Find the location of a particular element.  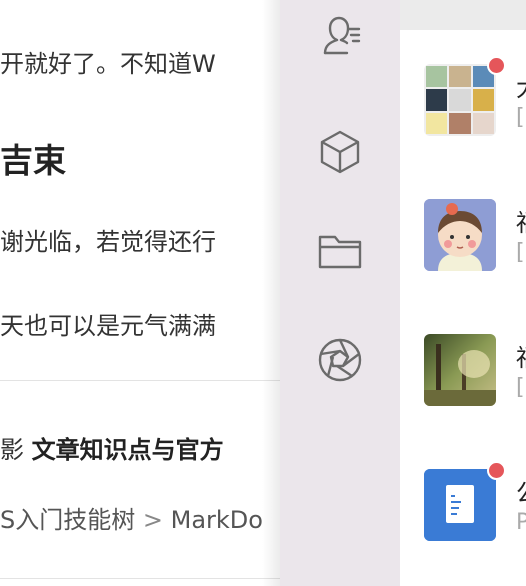

related-title: 文章知识点与官方 is located at coordinates (127, 450).